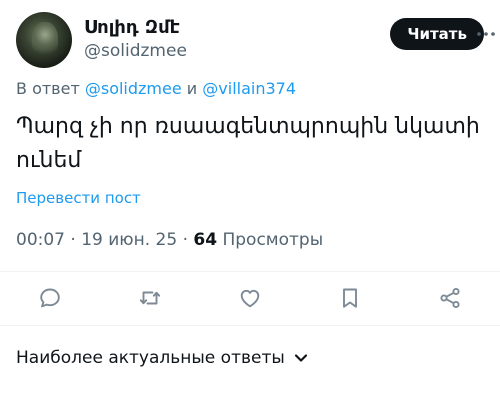  I want to click on like-icon, so click(250, 298).